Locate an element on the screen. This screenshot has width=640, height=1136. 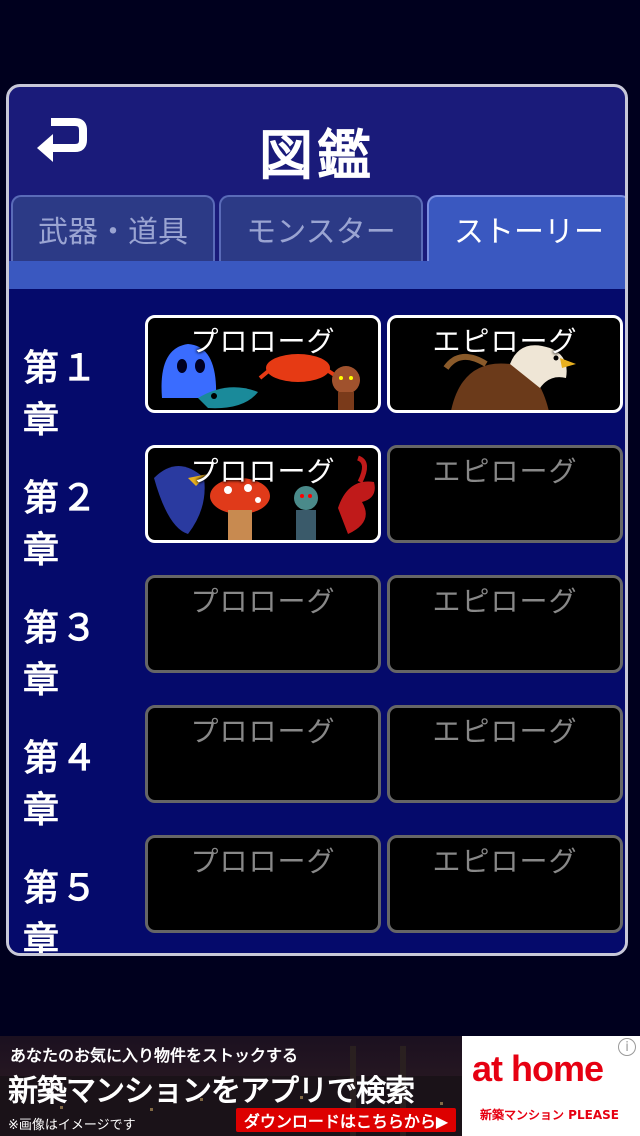
chapter-label: 第５章 is located at coordinates (61, 912).